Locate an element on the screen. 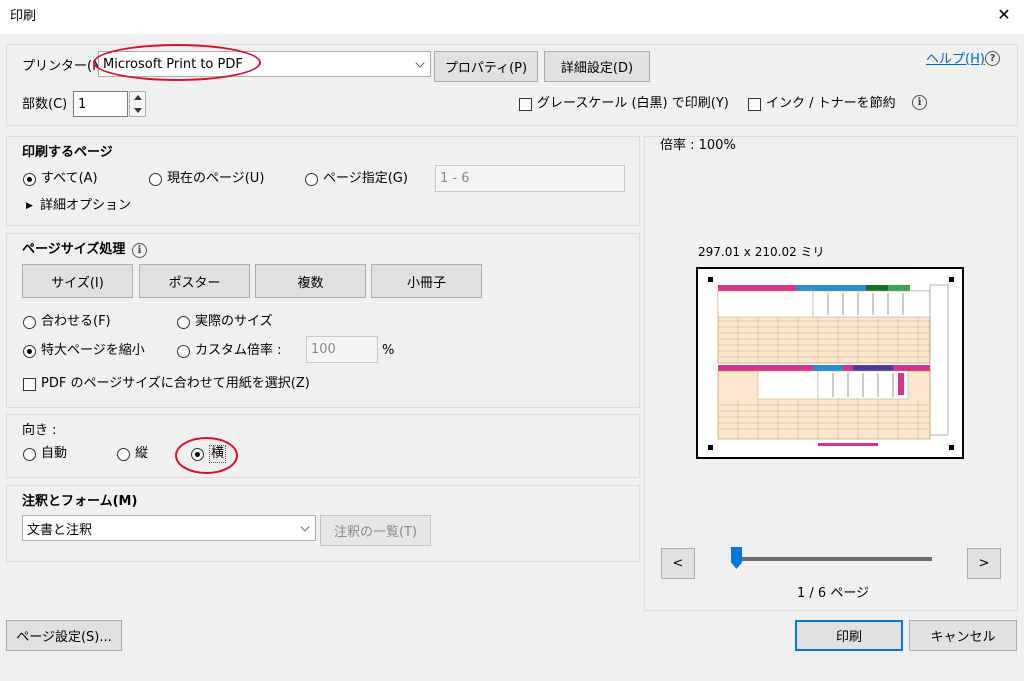 The image size is (1024, 681). poster-button: ポスター is located at coordinates (194, 281).